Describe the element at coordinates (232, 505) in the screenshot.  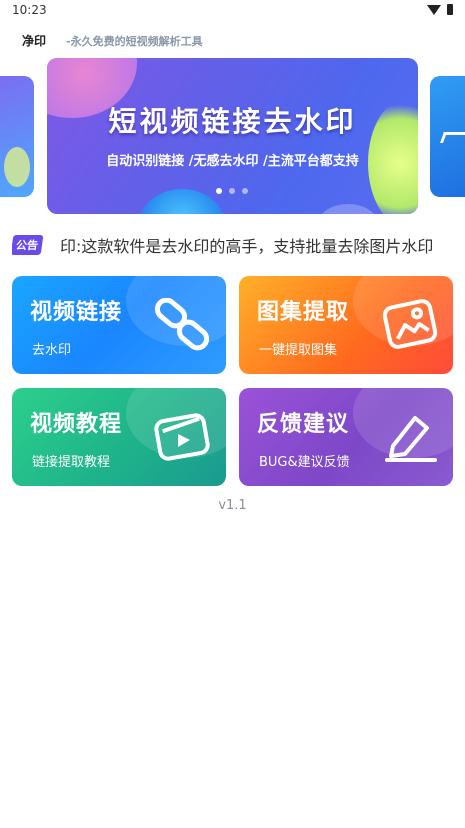
I see `app-version: v1.1` at that location.